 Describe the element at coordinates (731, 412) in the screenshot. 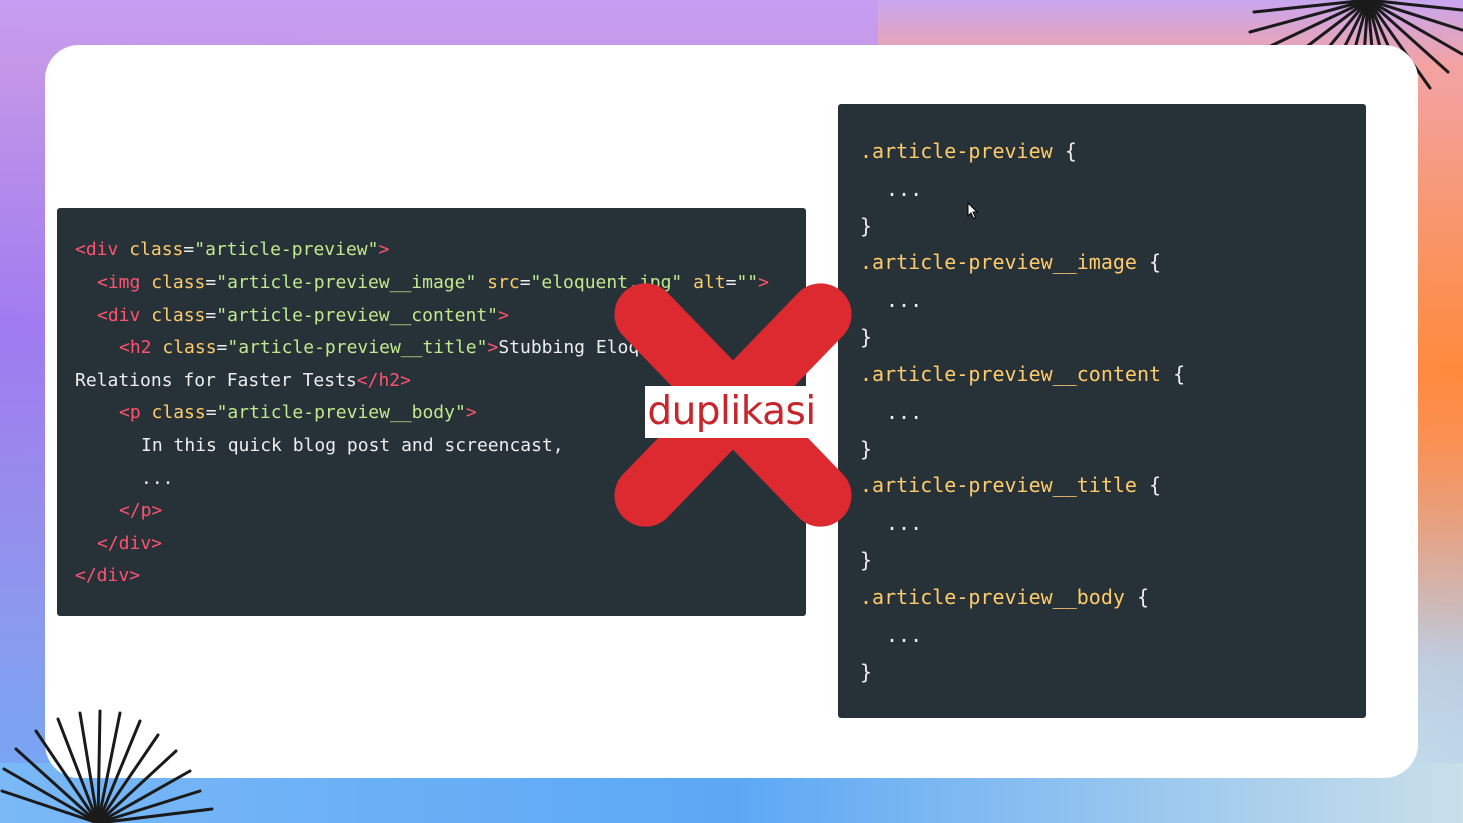

I see `duplication-label: duplikasi` at that location.